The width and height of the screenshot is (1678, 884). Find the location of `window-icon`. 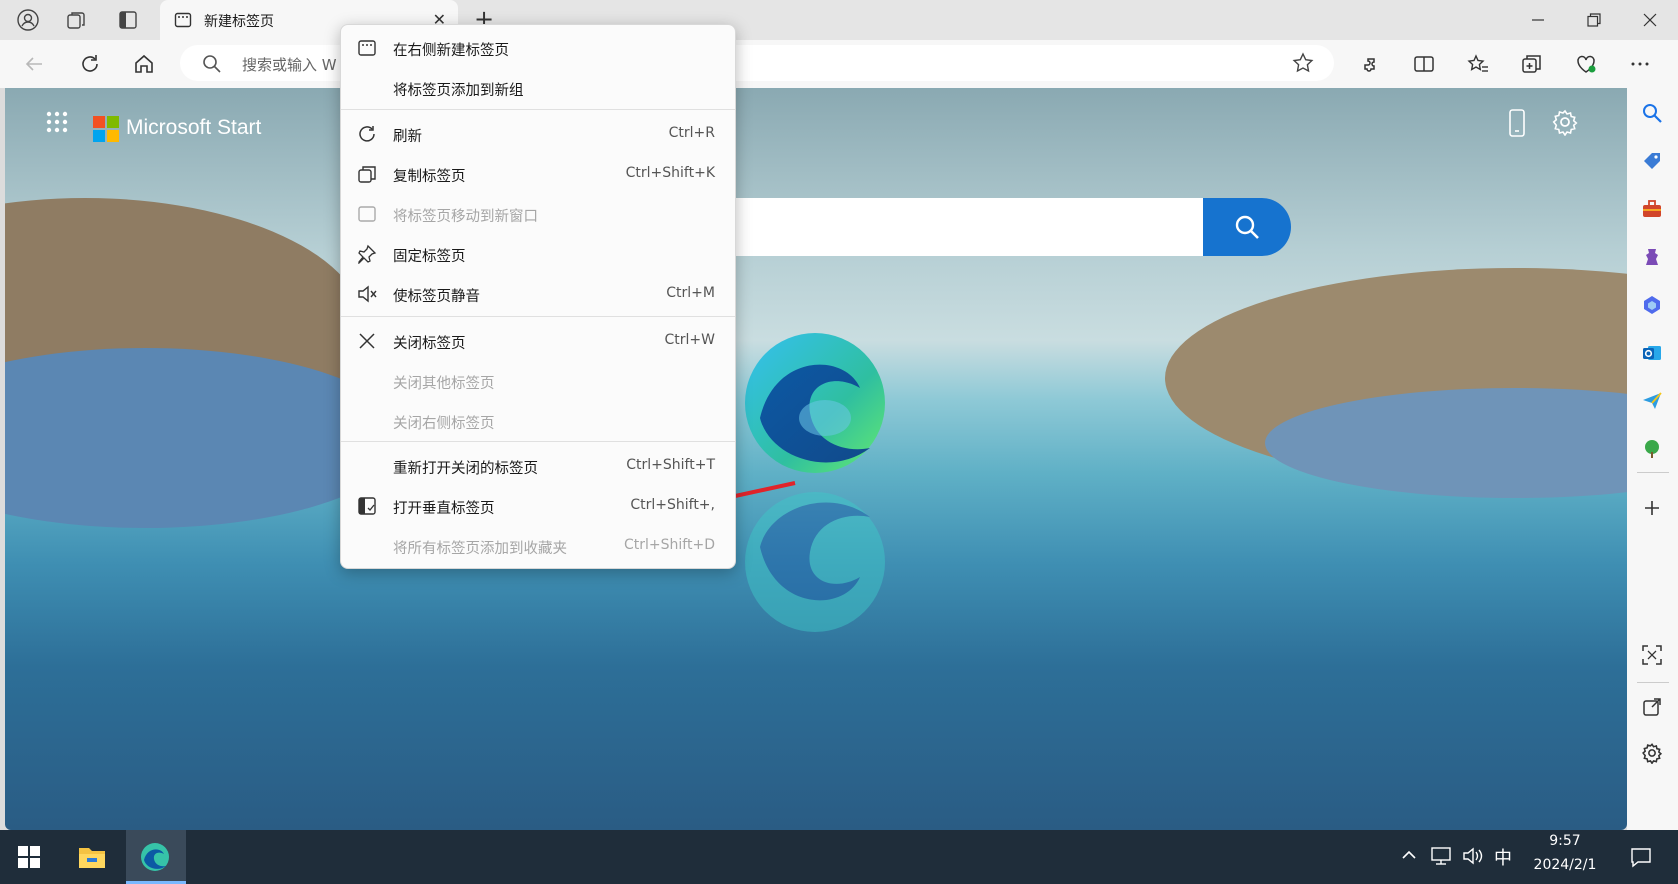

window-icon is located at coordinates (367, 214).